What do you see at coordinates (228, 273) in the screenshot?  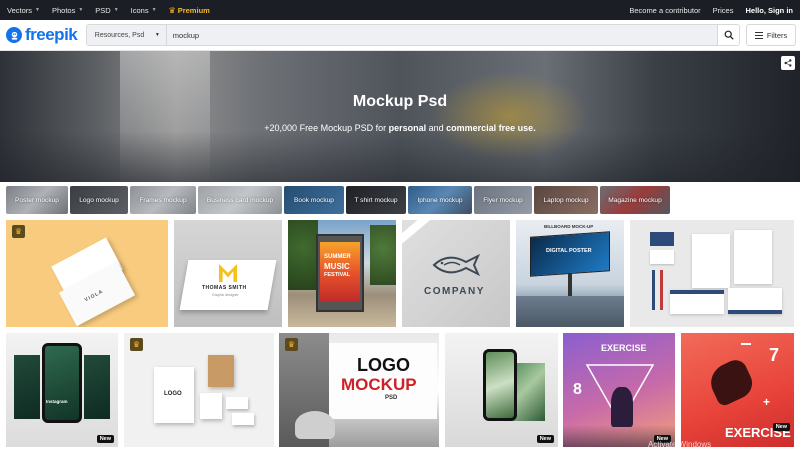 I see `resource-tile-business-card-thomas: THOMAS SMITH Graphic designer` at bounding box center [228, 273].